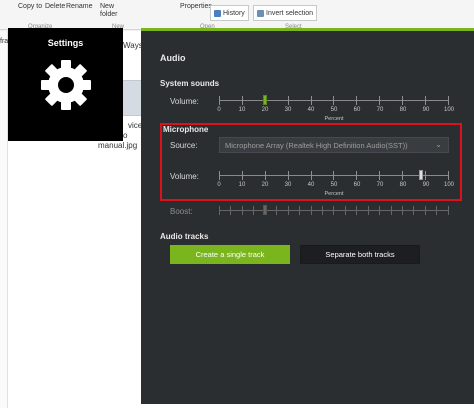 The image size is (474, 408). I want to click on mic-volume-slider: 0 10 20 30 40 50 60 70 80 90 100 Percent, so click(335, 184).